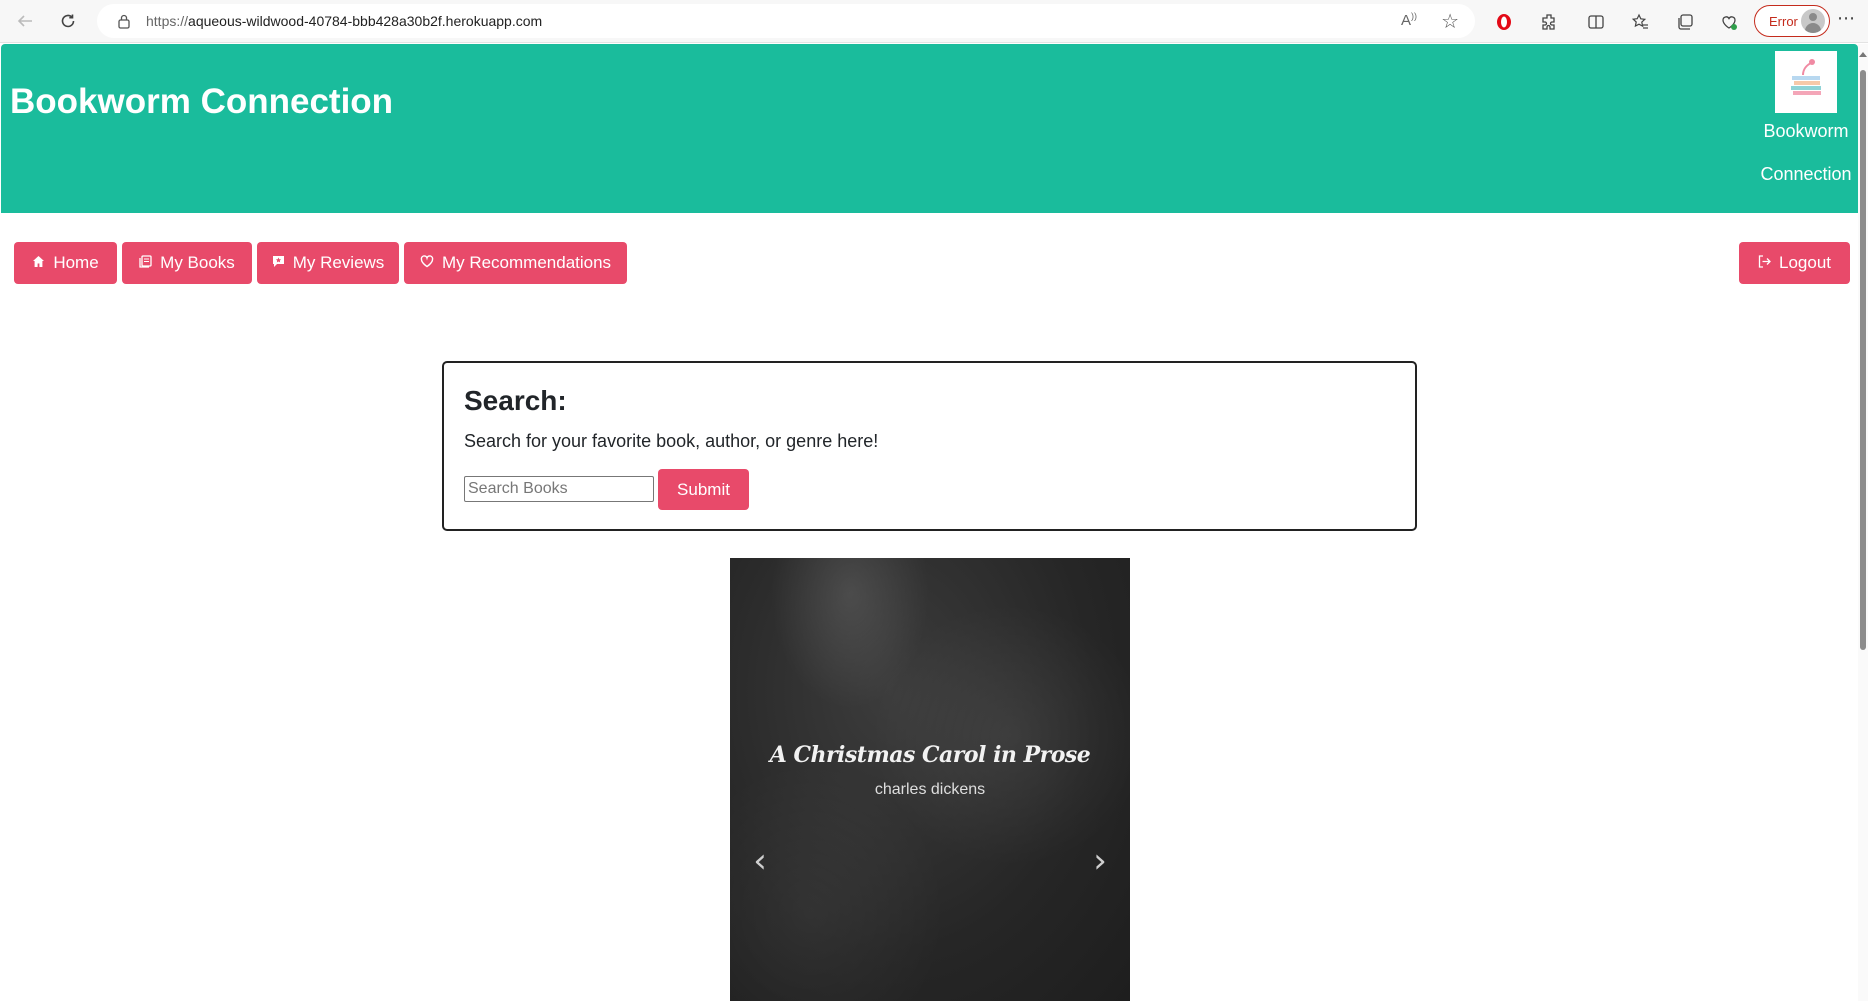 This screenshot has height=1001, width=1868. I want to click on split-screen-icon, so click(1596, 22).